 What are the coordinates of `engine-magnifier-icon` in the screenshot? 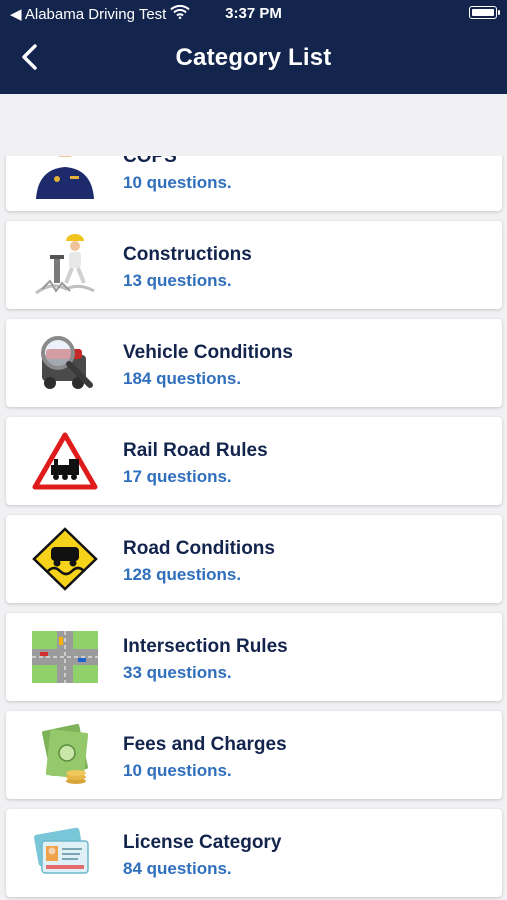 It's located at (65, 363).